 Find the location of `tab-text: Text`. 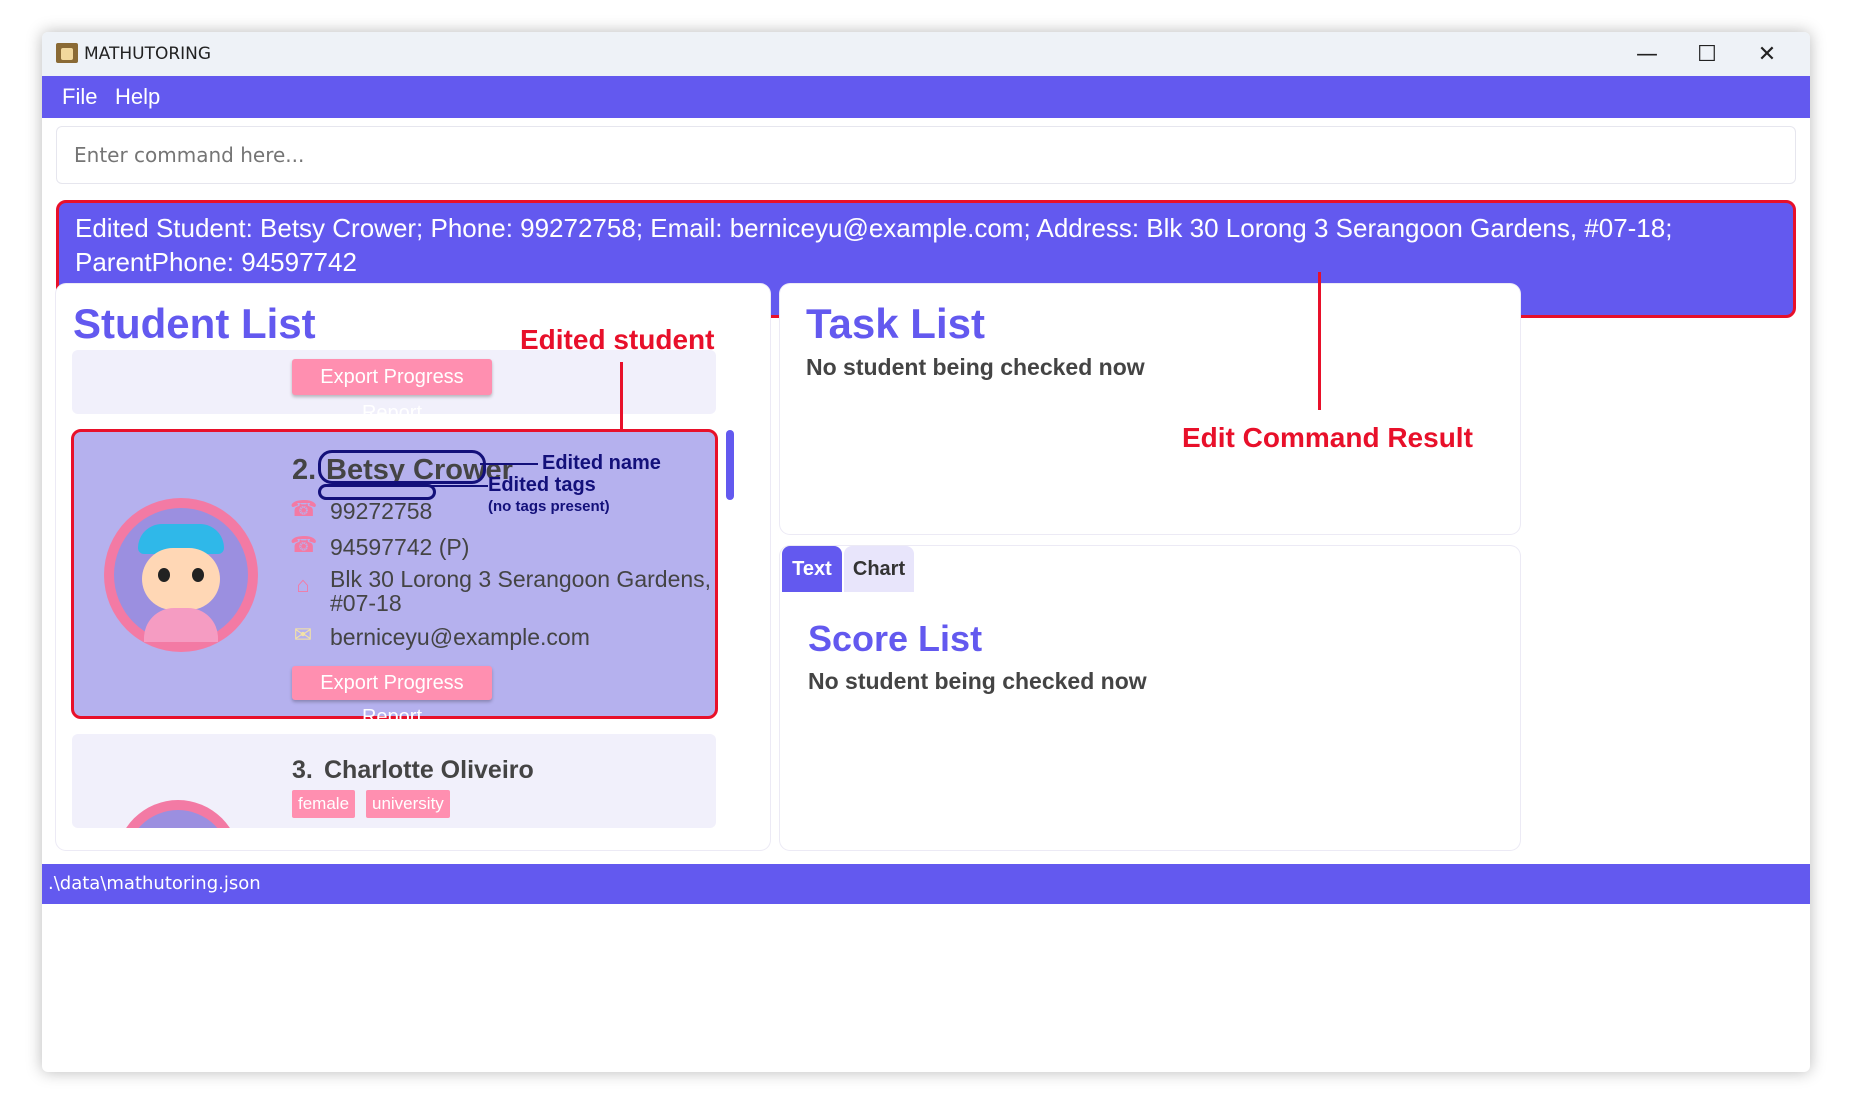

tab-text: Text is located at coordinates (812, 569).